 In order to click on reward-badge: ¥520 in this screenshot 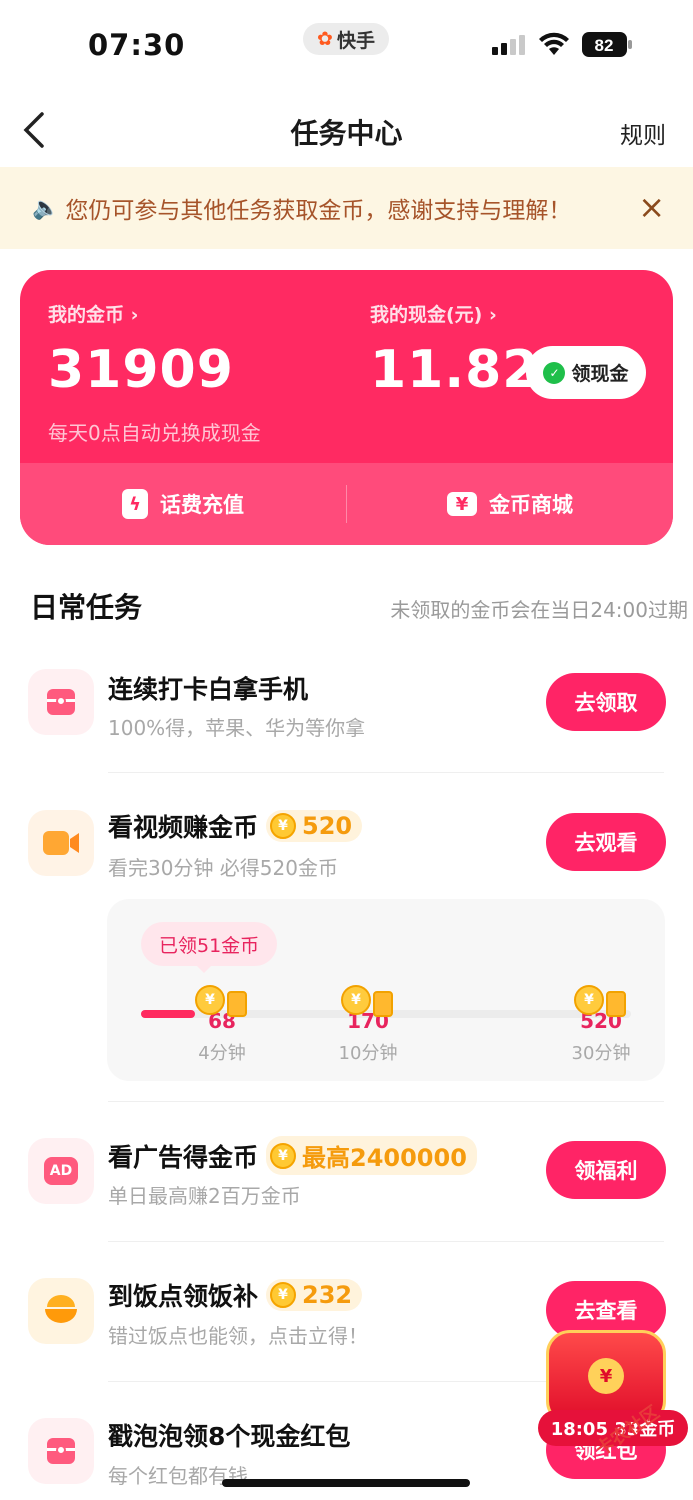, I will do `click(314, 826)`.